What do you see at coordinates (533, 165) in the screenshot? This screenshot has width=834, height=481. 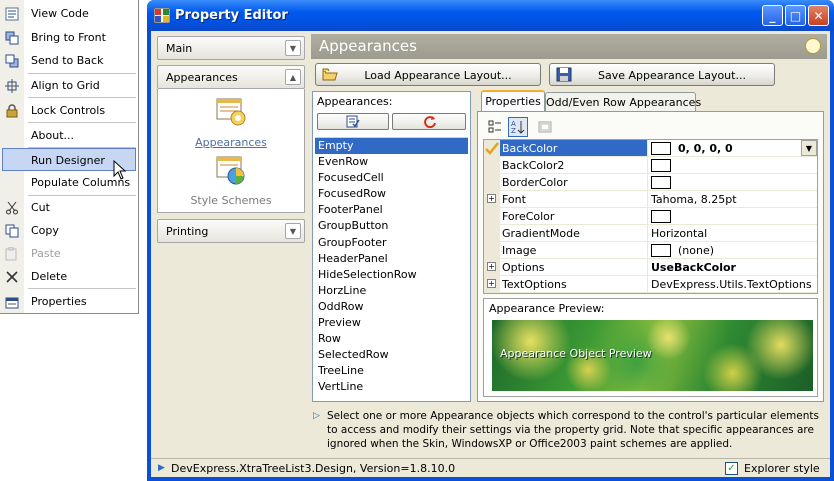 I see `property-name: BackColor2` at bounding box center [533, 165].